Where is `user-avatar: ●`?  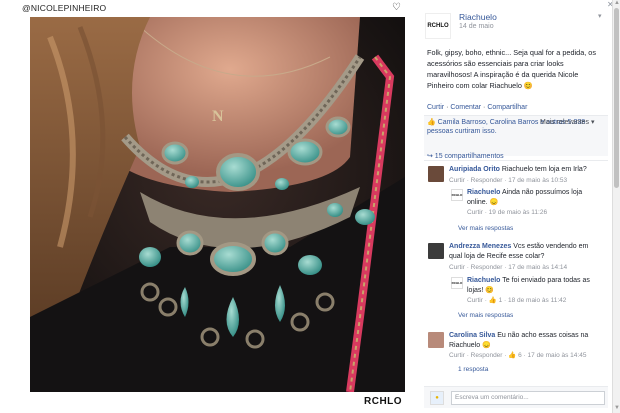 user-avatar: ● is located at coordinates (437, 398).